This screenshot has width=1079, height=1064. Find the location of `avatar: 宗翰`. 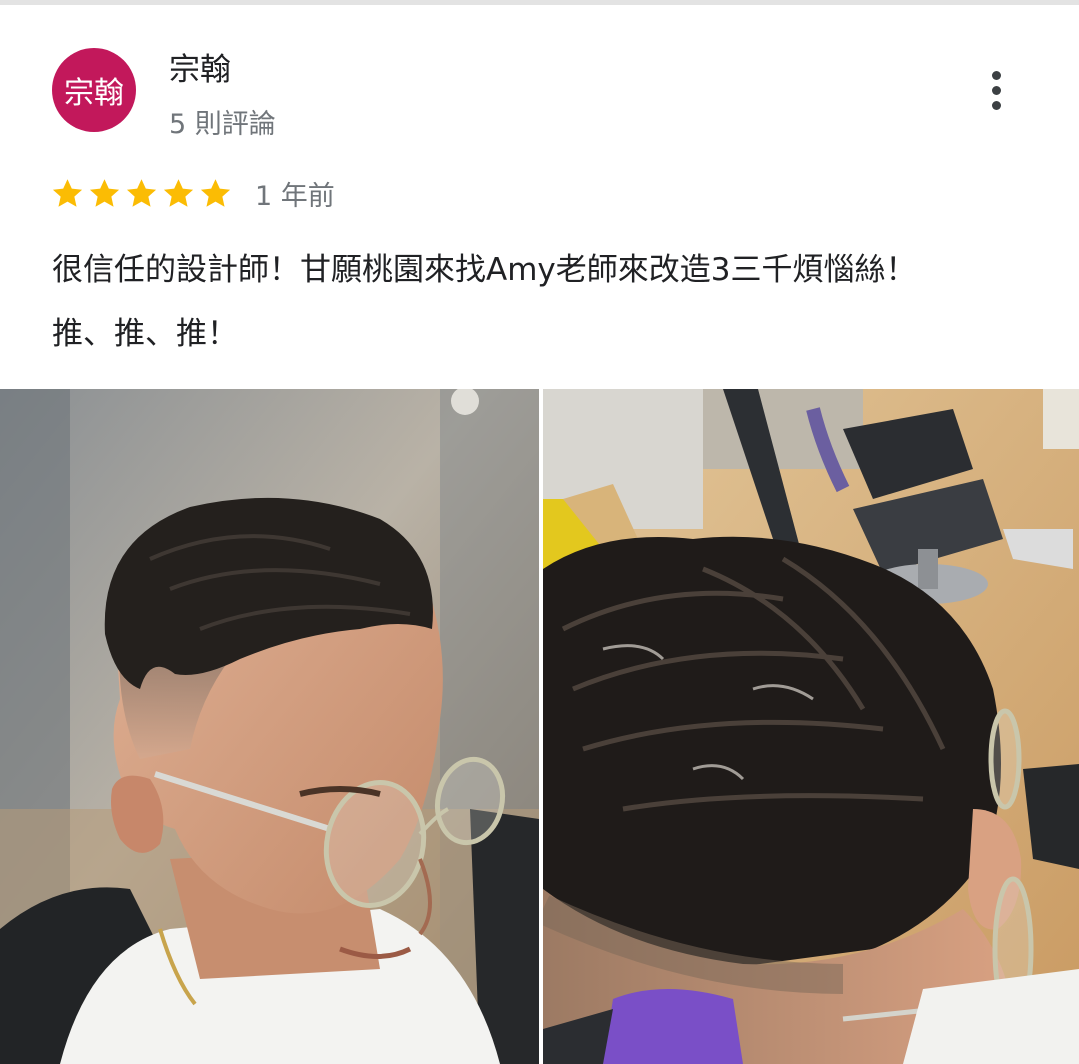

avatar: 宗翰 is located at coordinates (94, 90).